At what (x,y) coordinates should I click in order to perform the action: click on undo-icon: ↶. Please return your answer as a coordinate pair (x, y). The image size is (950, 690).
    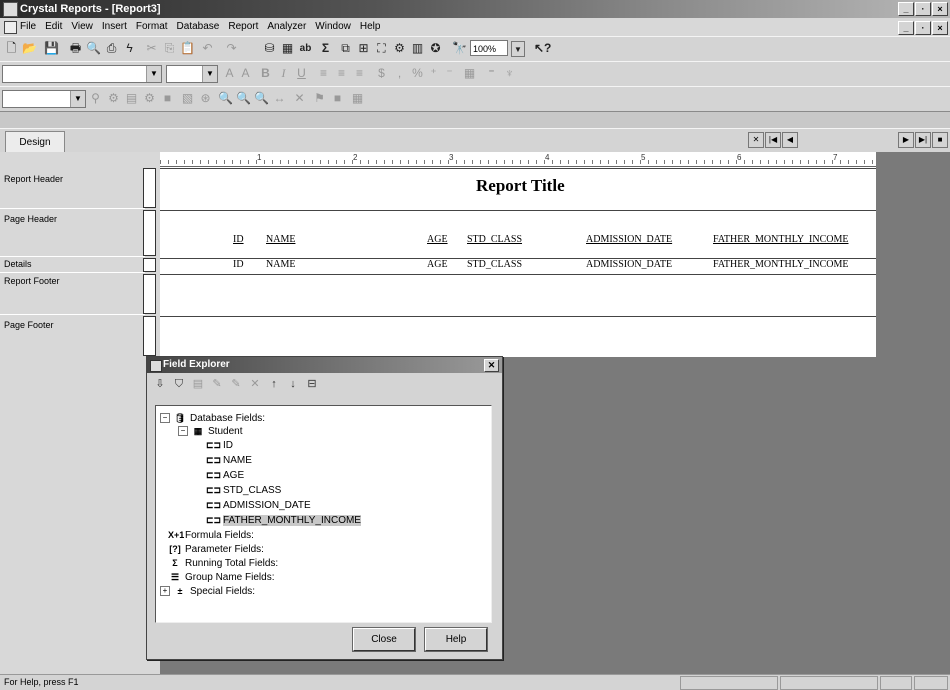
    Looking at the image, I should click on (207, 48).